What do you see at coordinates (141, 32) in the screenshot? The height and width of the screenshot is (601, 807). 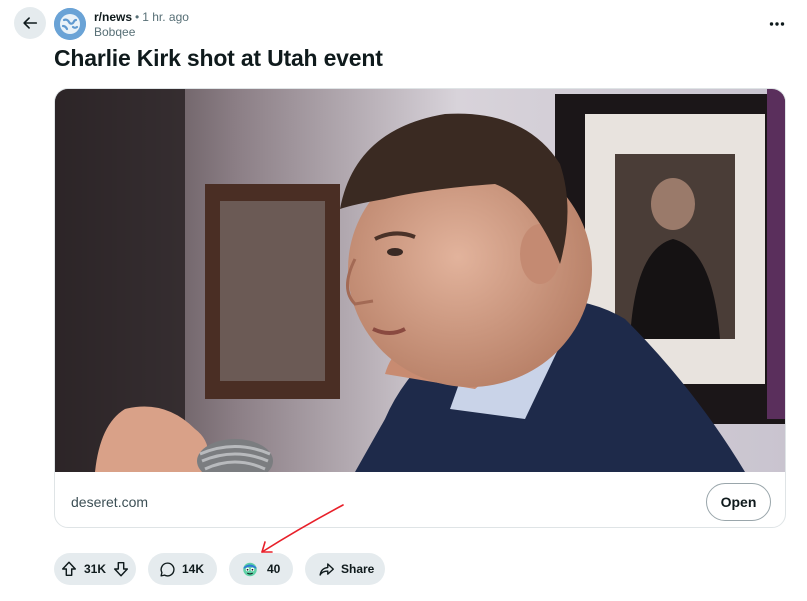 I see `post-author: Bobqee` at bounding box center [141, 32].